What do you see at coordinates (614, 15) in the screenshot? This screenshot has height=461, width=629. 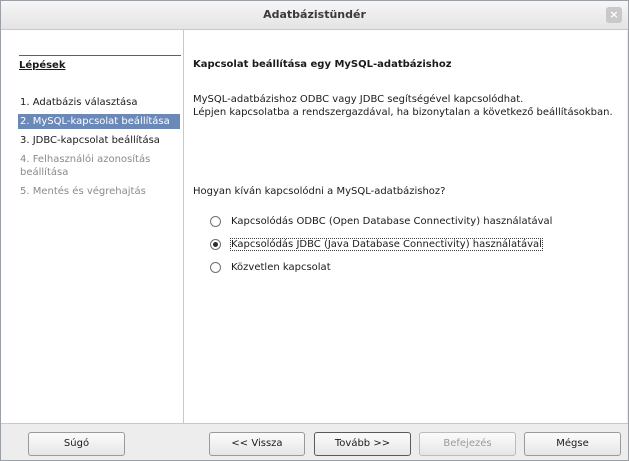 I see `close-icon: ×` at bounding box center [614, 15].